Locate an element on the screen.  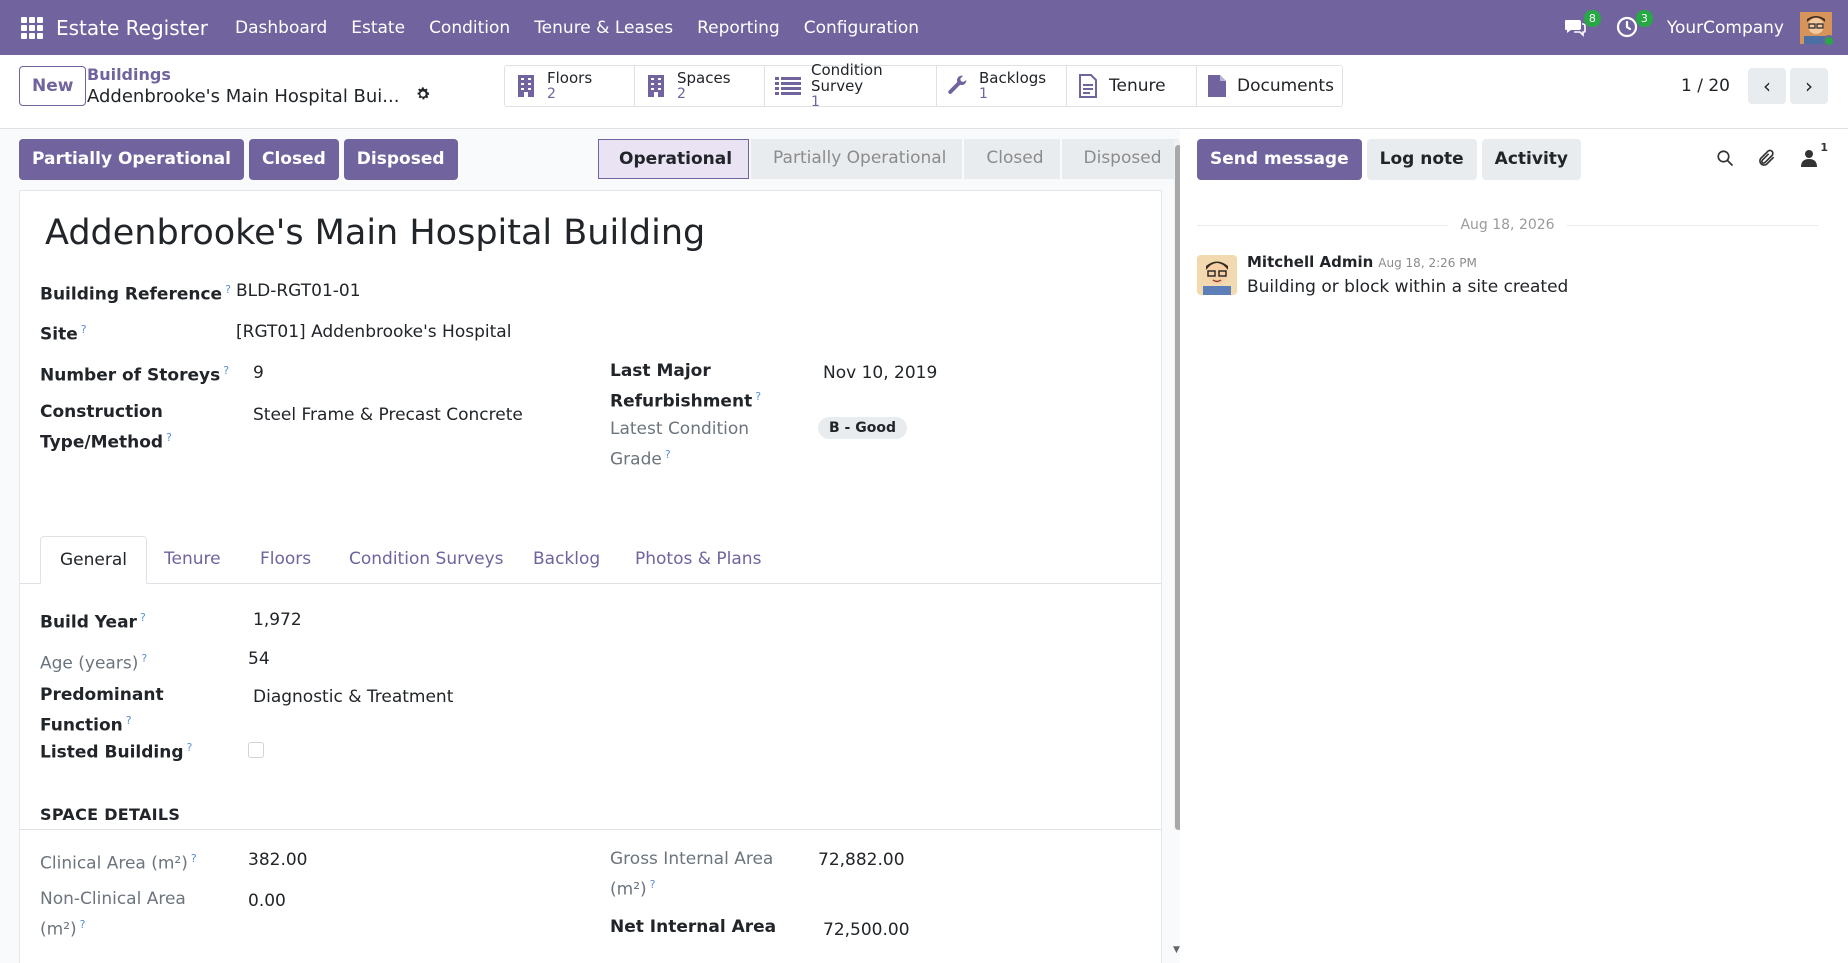
author-avatar is located at coordinates (1217, 275).